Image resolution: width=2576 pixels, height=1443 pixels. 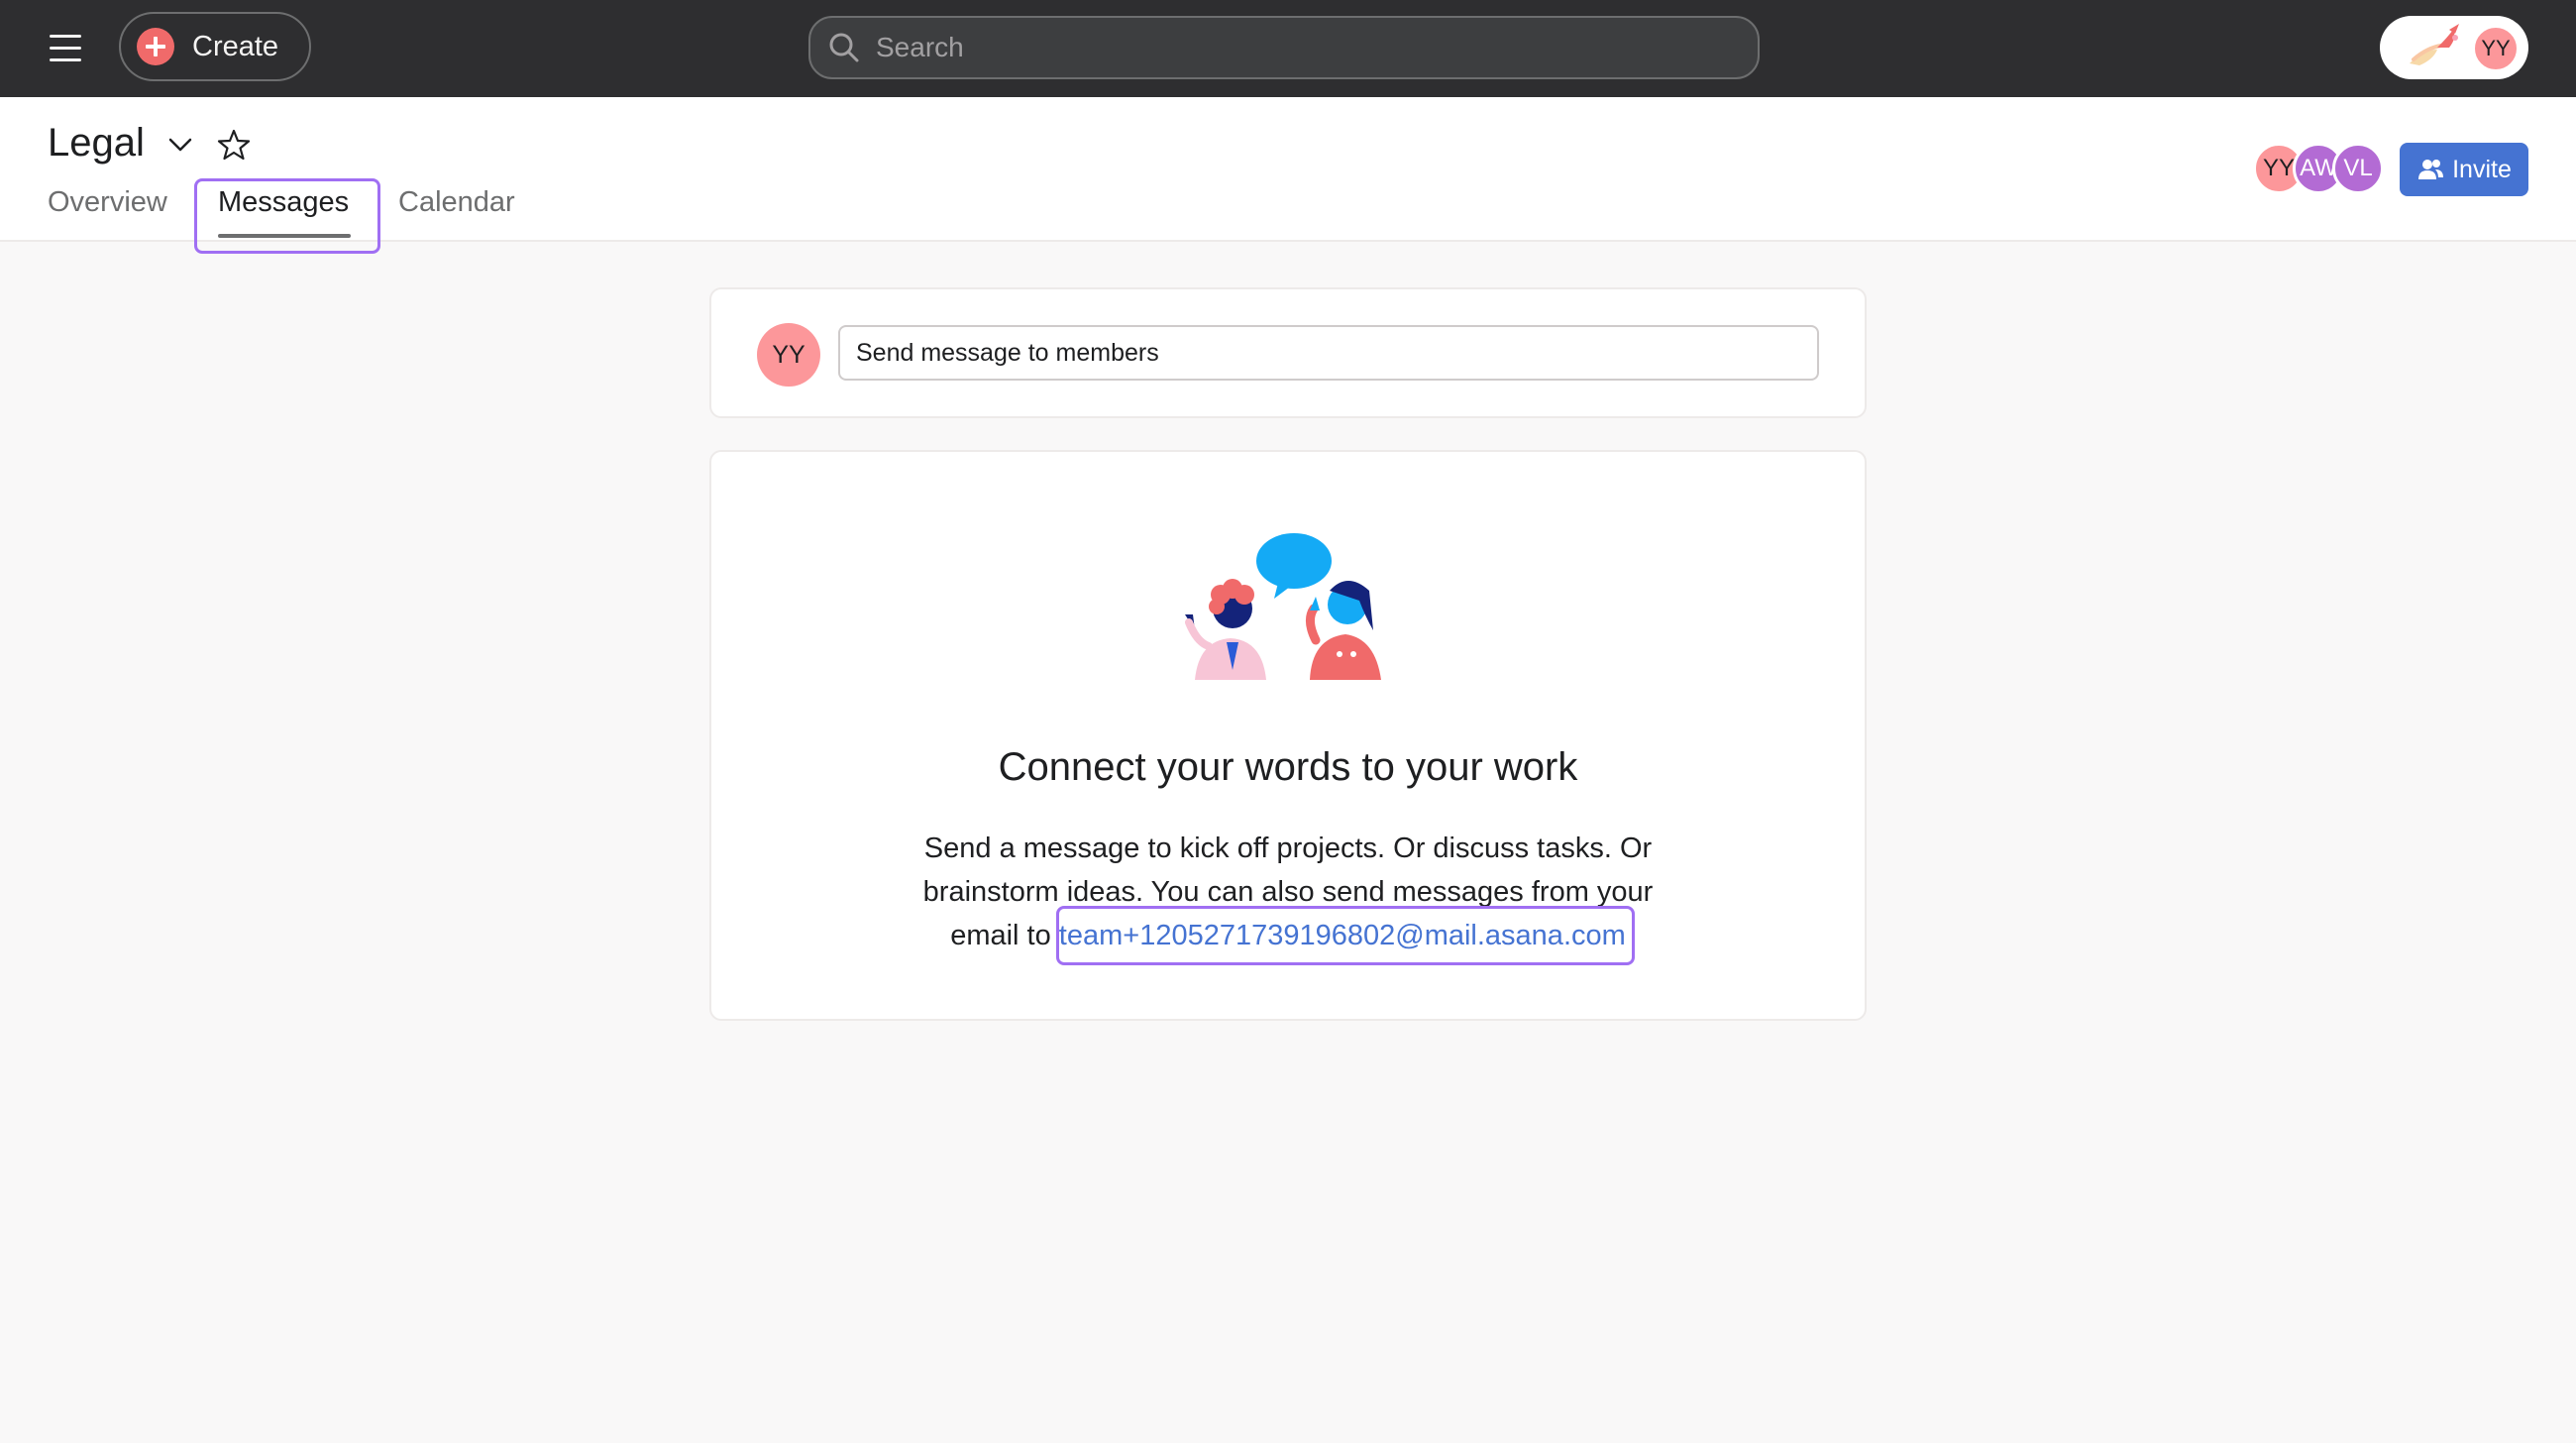 What do you see at coordinates (1329, 353) in the screenshot?
I see `message-input` at bounding box center [1329, 353].